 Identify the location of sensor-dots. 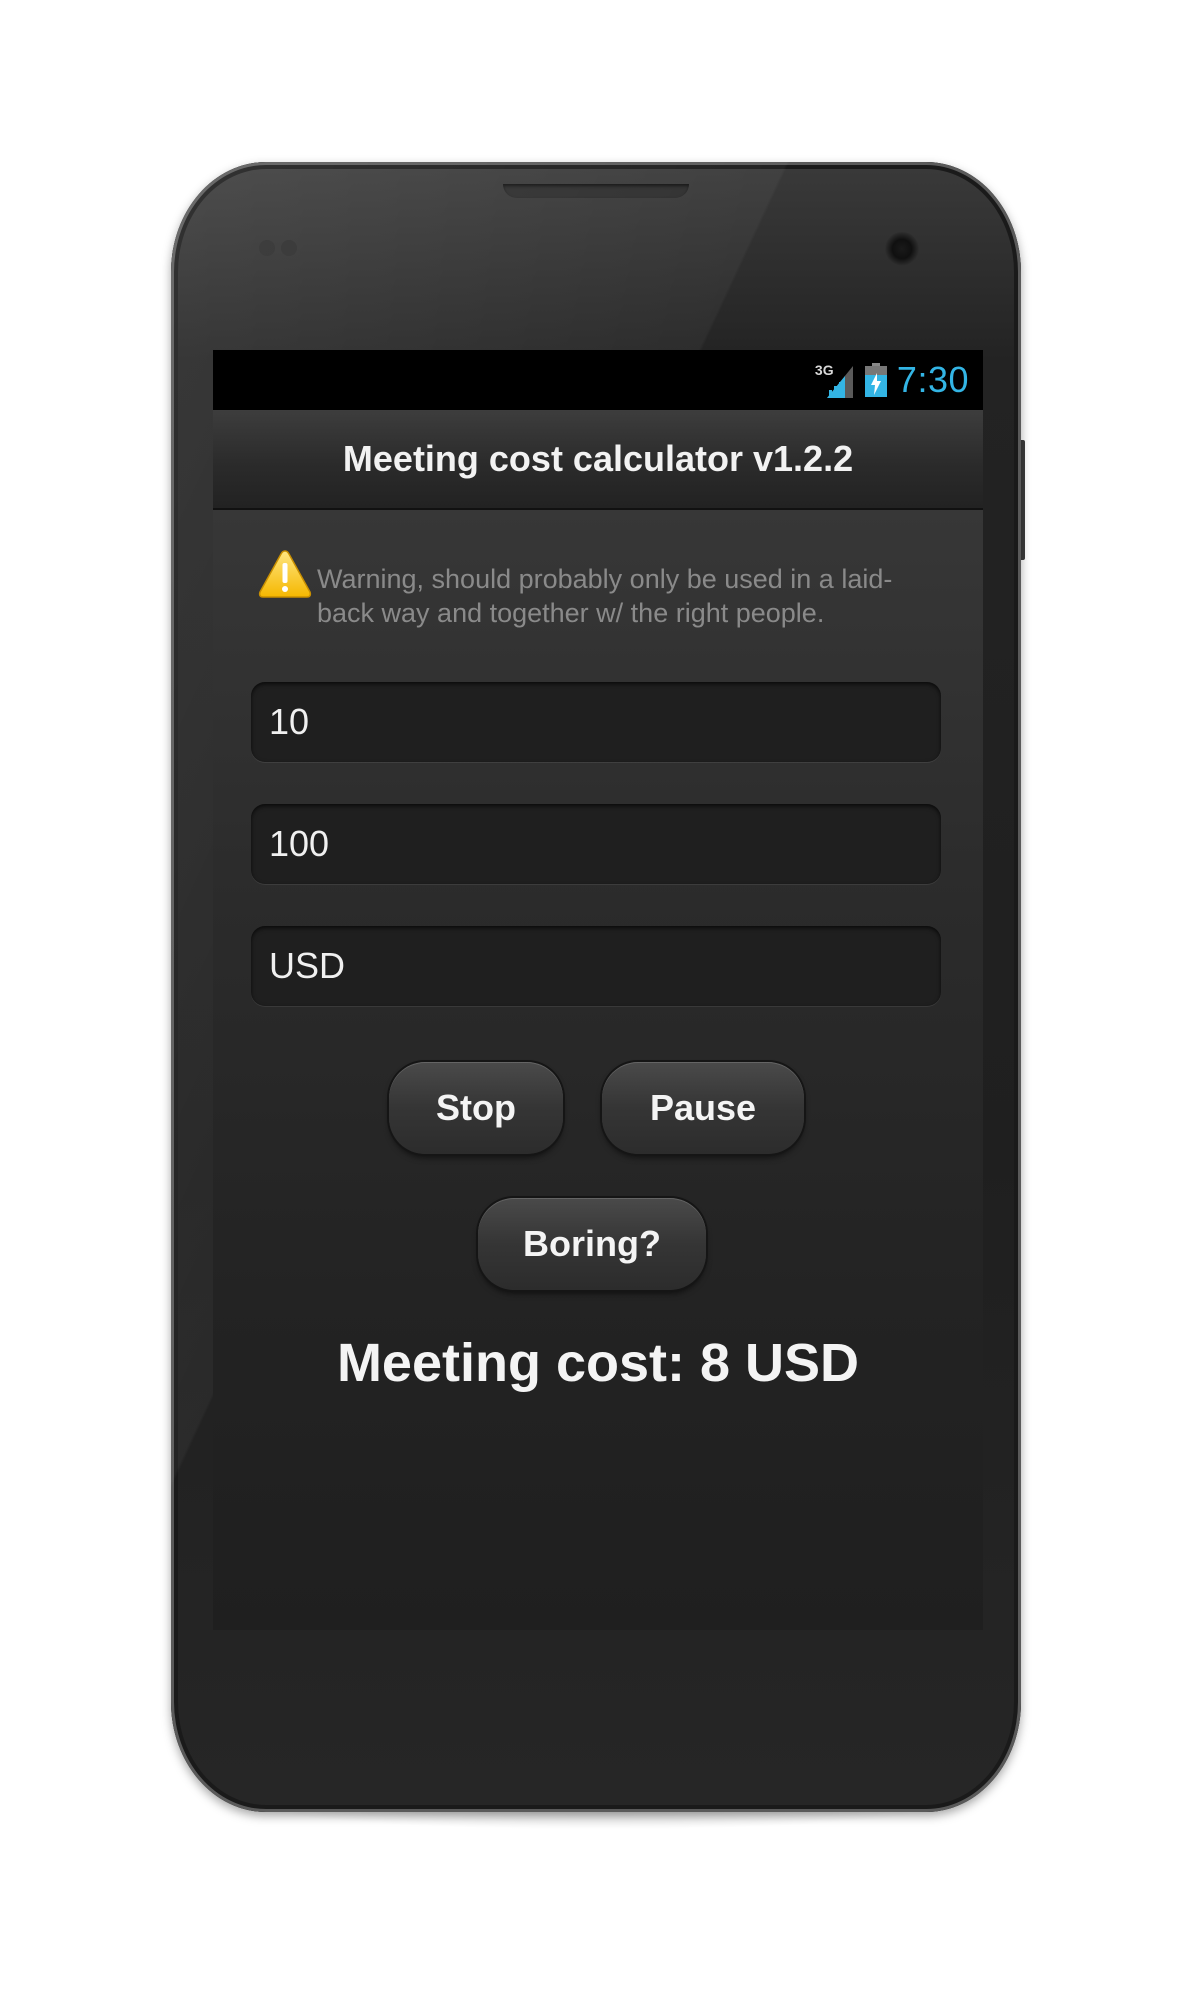
(281, 249).